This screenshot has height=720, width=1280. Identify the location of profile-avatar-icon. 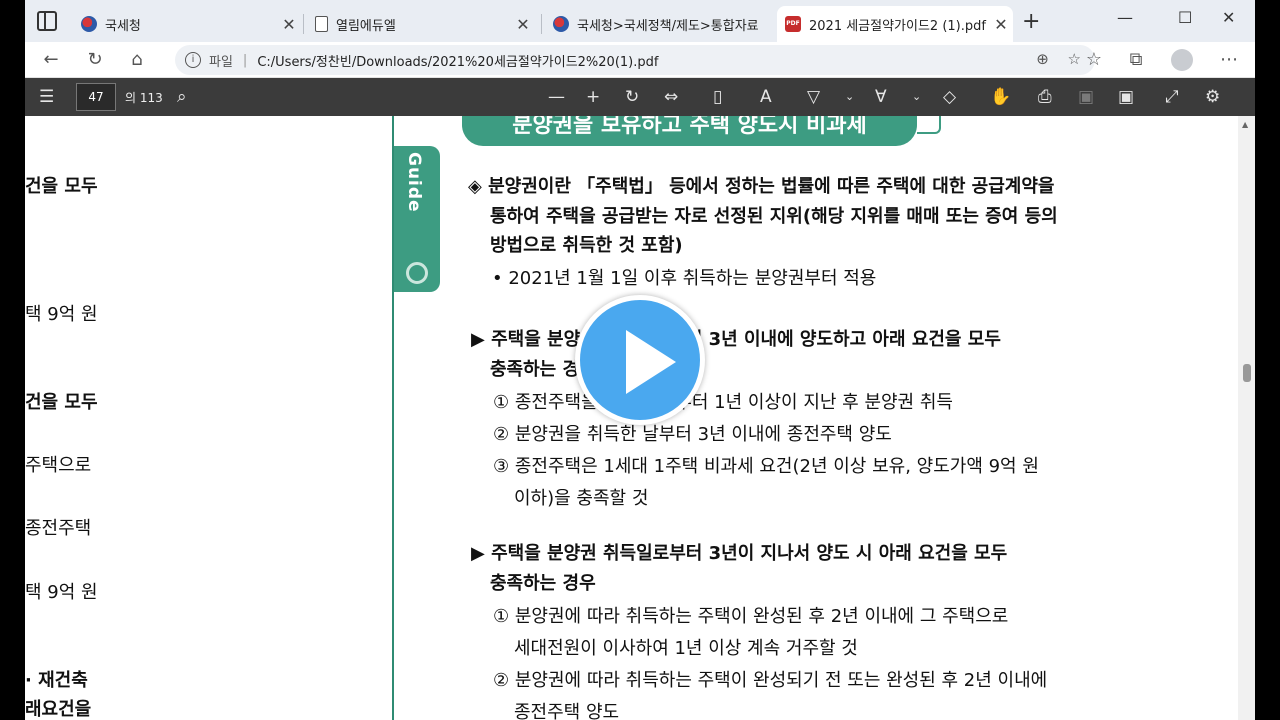
(1182, 60).